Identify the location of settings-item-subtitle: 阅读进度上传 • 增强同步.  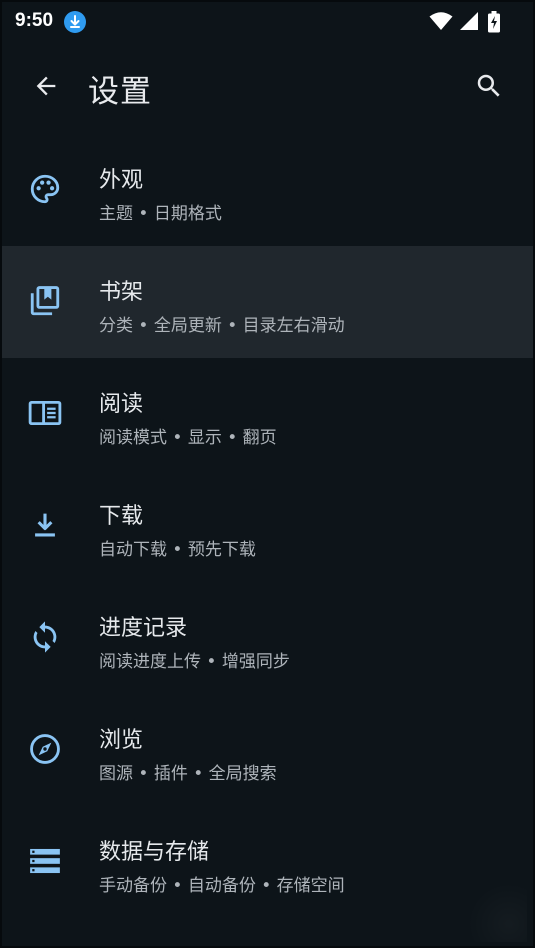
(194, 662).